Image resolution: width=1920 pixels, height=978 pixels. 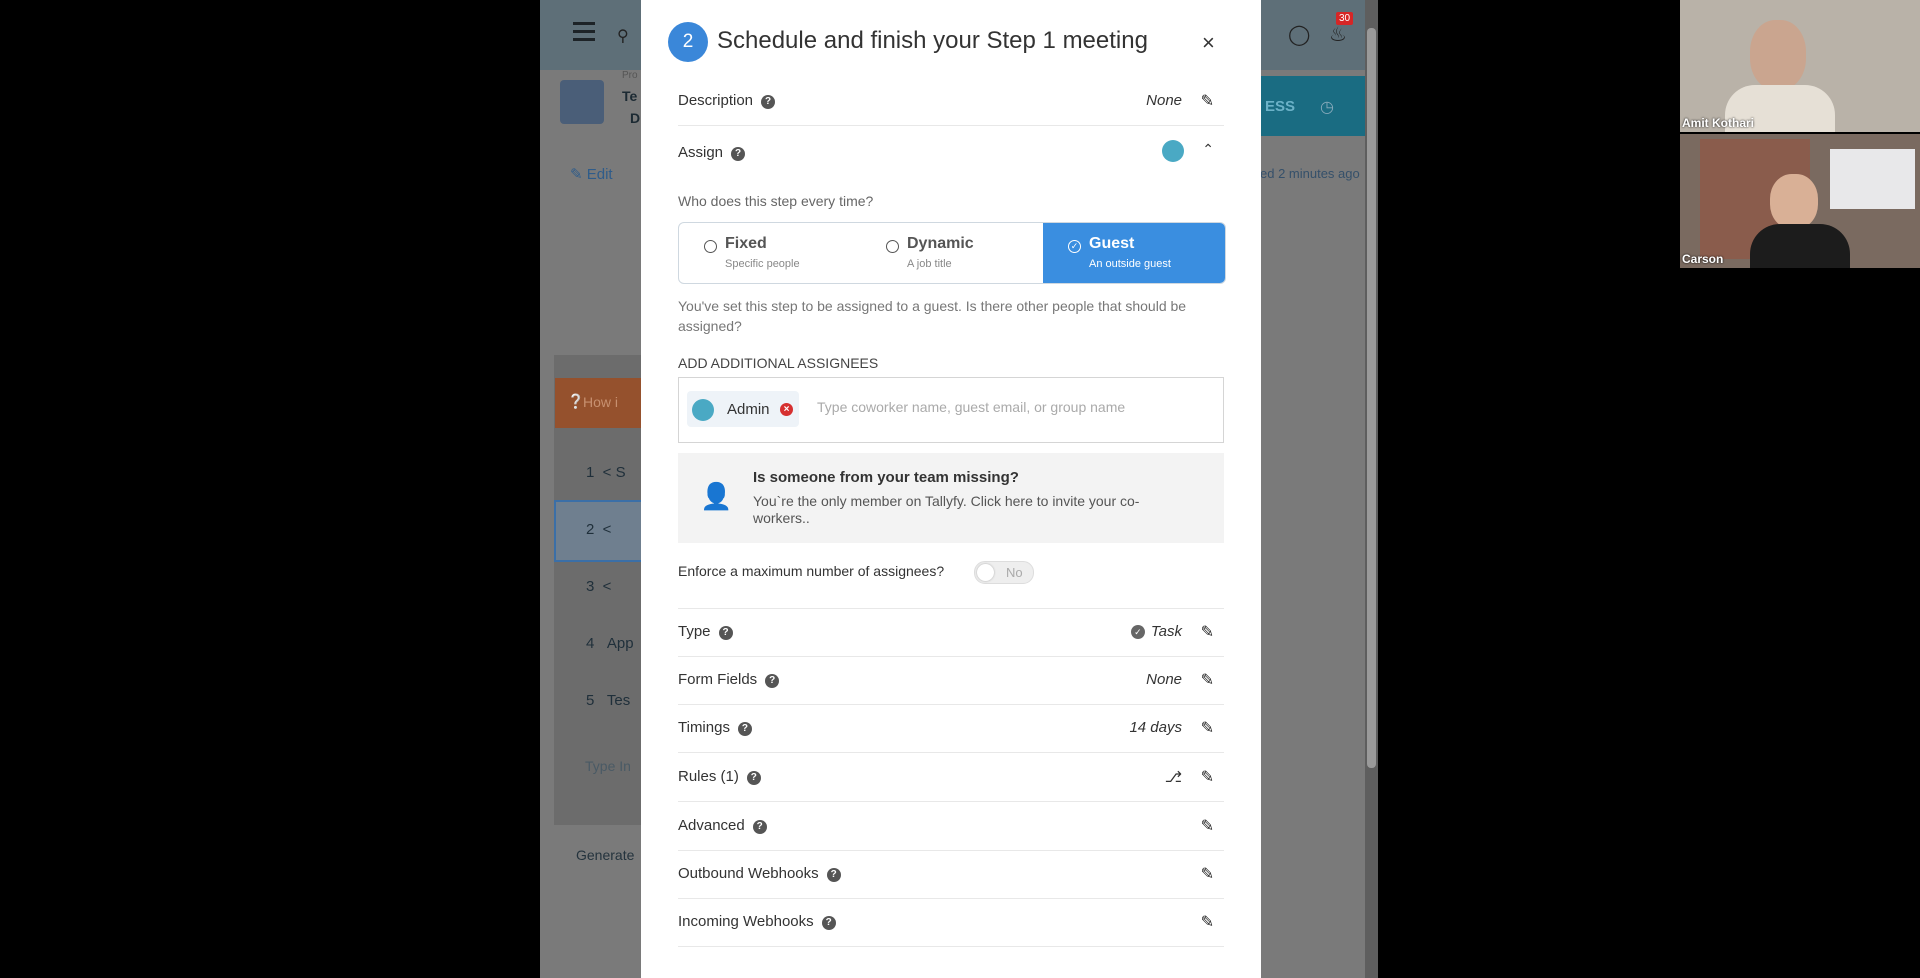 I want to click on toggle-label: No, so click(x=1014, y=572).